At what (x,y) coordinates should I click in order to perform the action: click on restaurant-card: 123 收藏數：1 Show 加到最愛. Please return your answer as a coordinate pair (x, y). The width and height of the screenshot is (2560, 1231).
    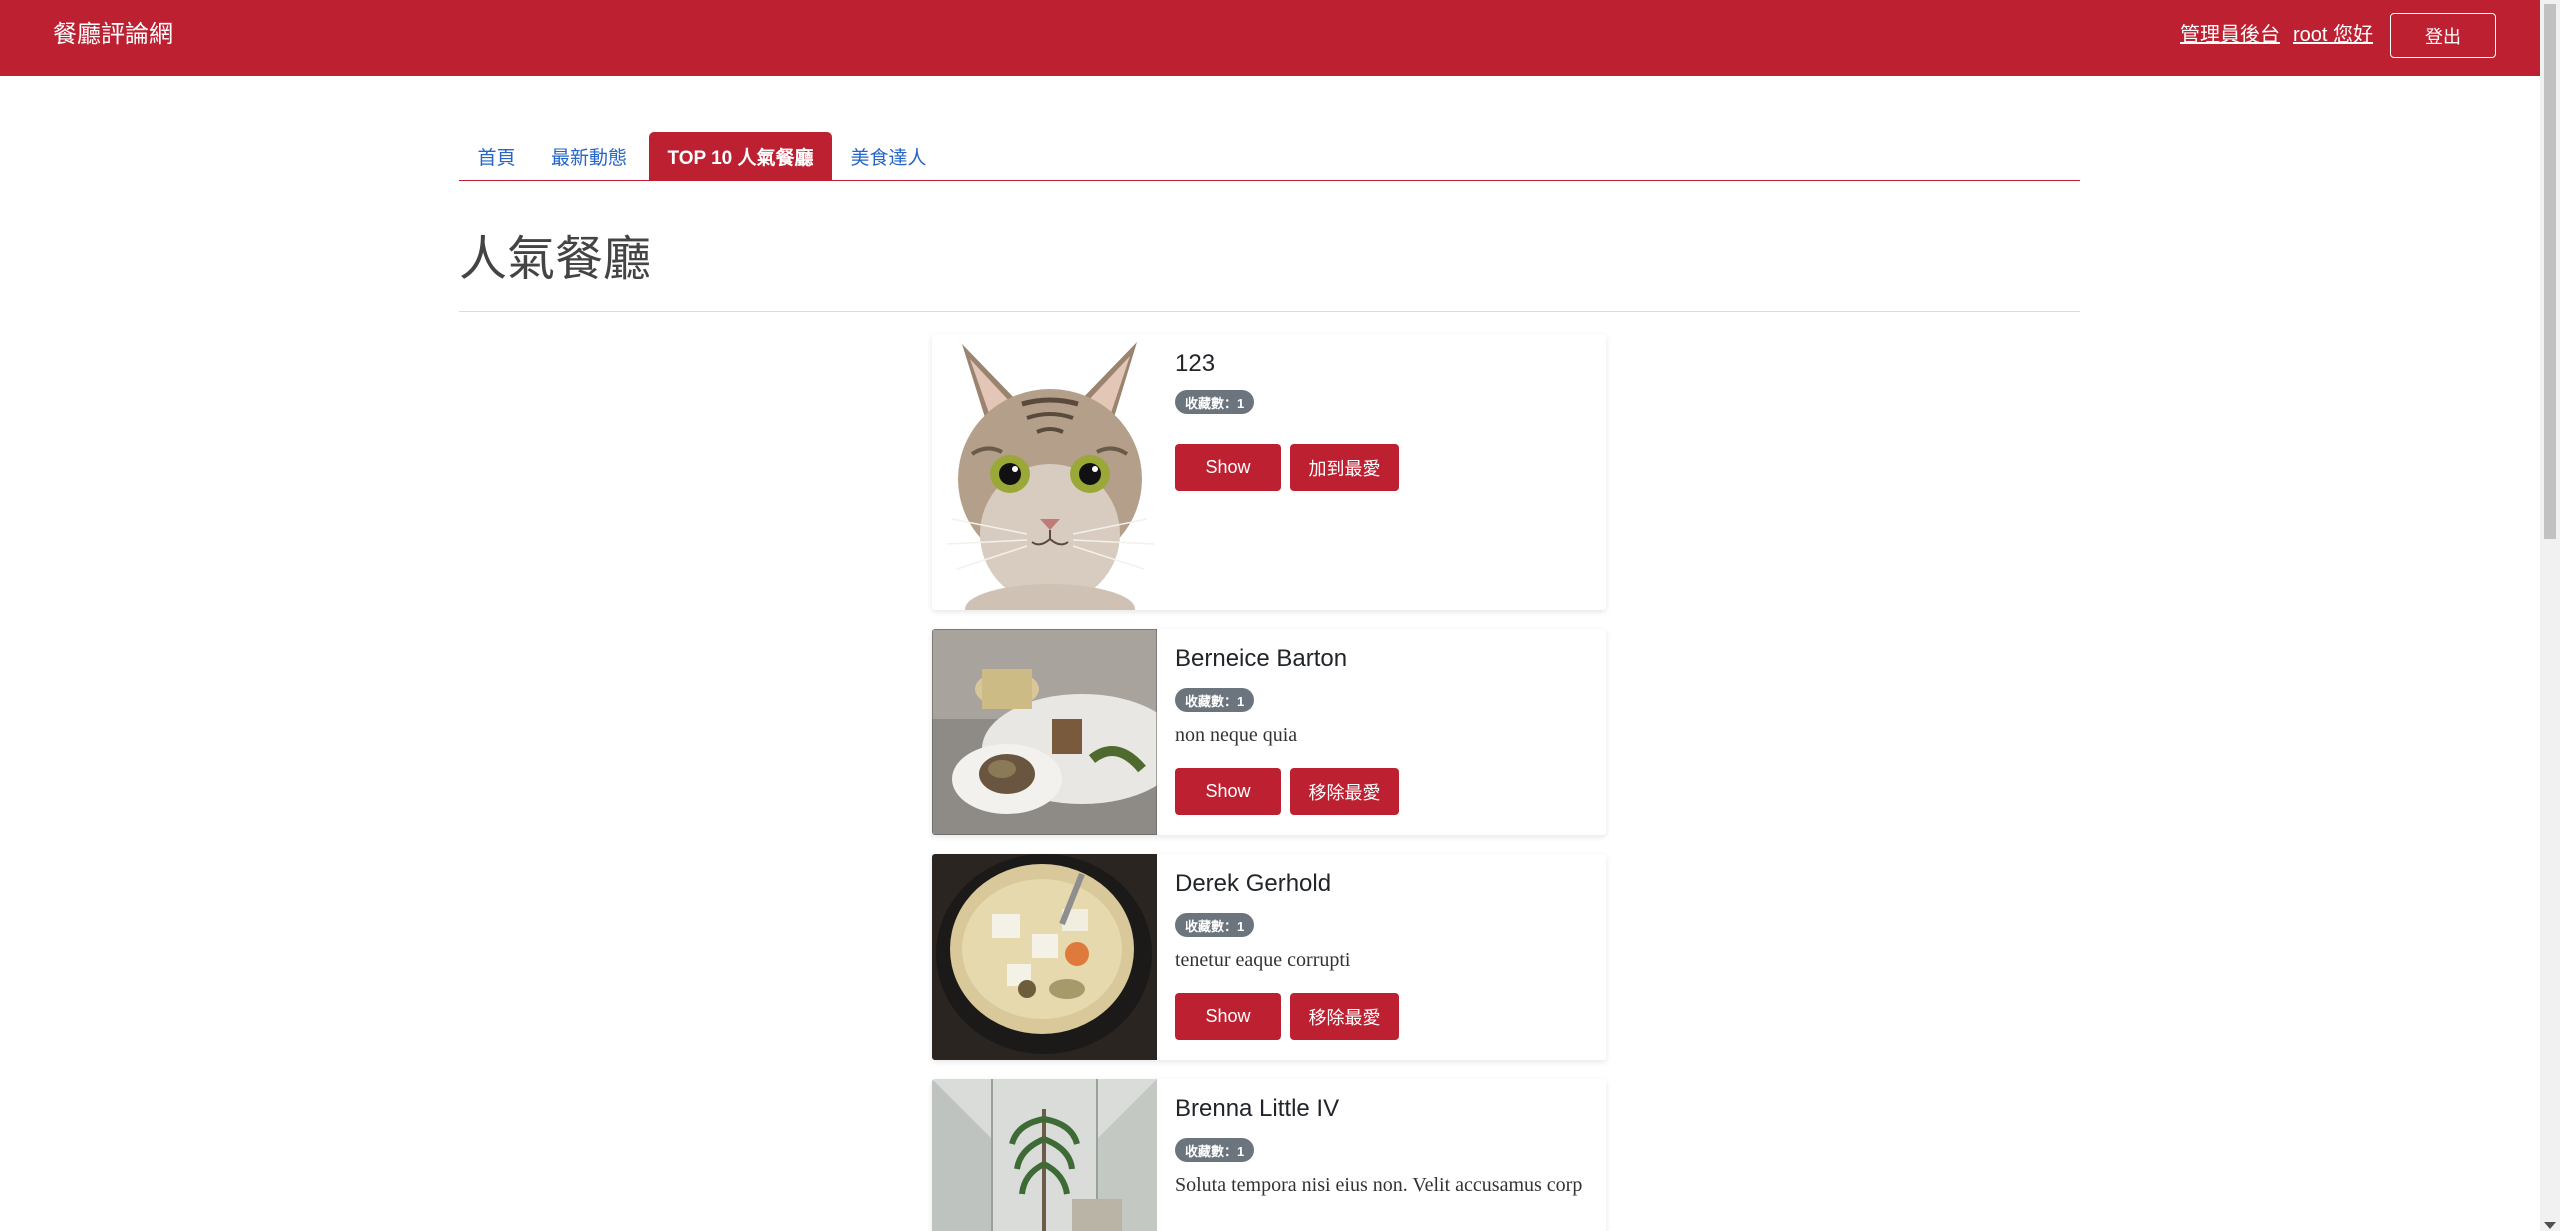
    Looking at the image, I should click on (1269, 472).